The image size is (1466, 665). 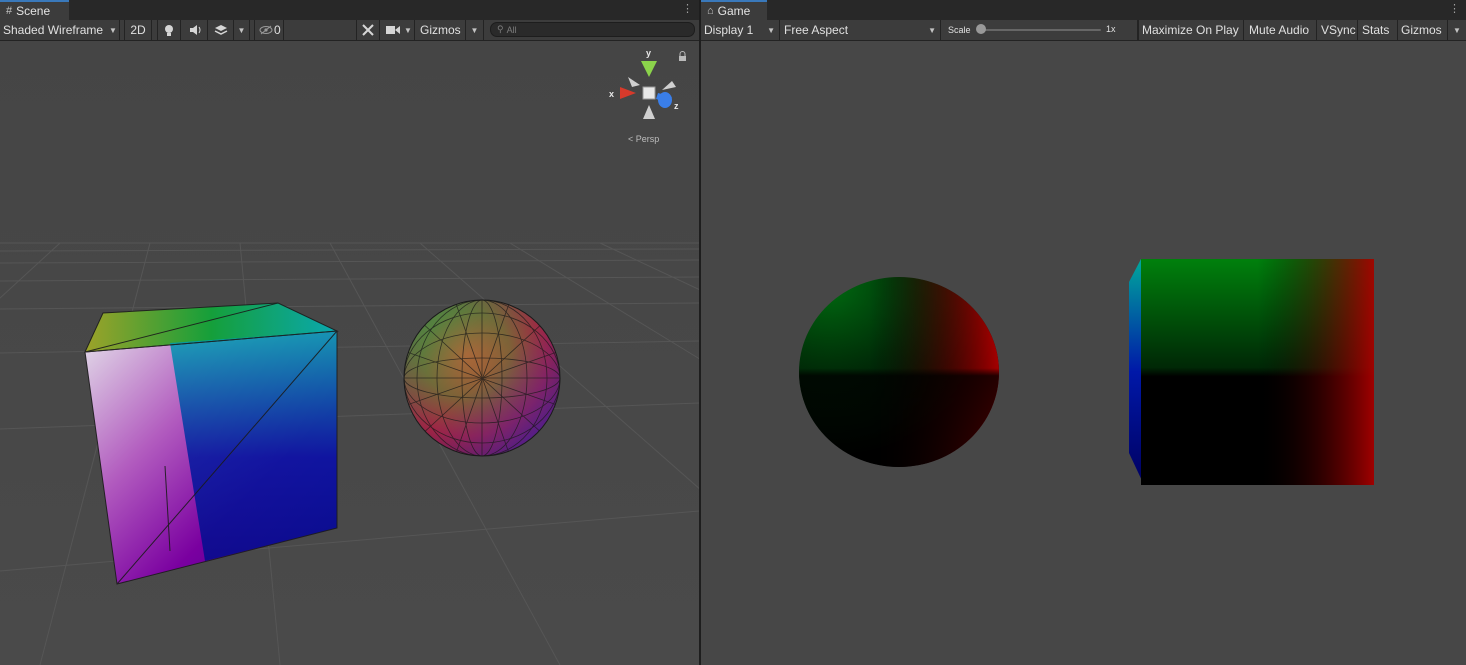 I want to click on game-gizmos-dropdown: ▼, so click(x=1457, y=30).